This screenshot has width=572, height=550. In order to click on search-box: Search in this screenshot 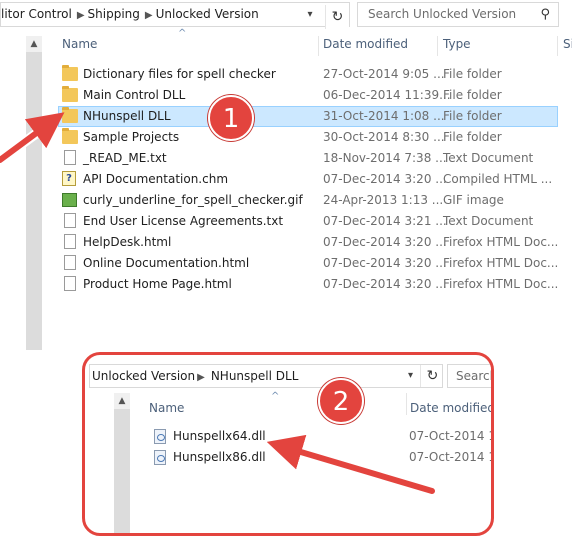, I will do `click(469, 376)`.